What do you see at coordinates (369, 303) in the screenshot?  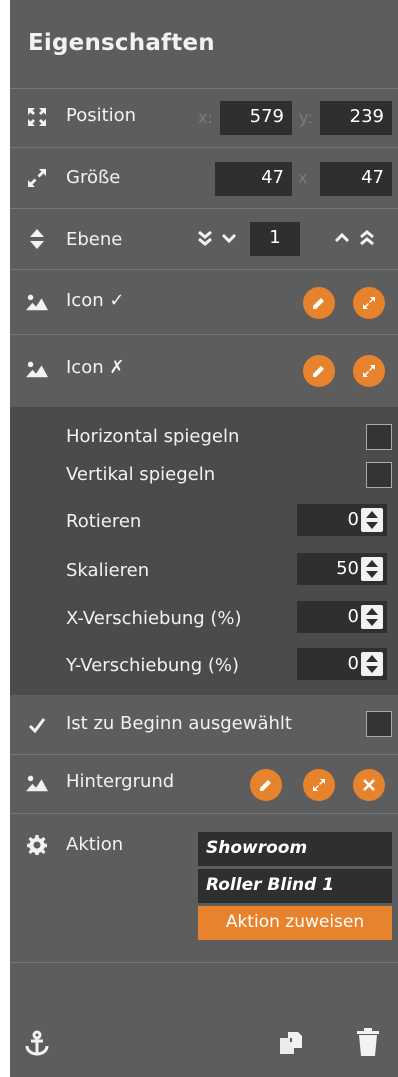 I see `expand-icon-on-button` at bounding box center [369, 303].